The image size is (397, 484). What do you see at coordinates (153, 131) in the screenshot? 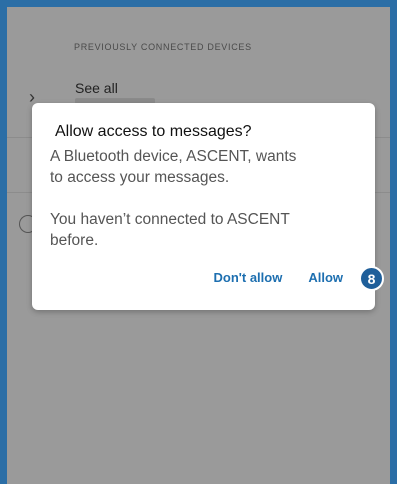
I see `dialog-title: Allow access to messages?` at bounding box center [153, 131].